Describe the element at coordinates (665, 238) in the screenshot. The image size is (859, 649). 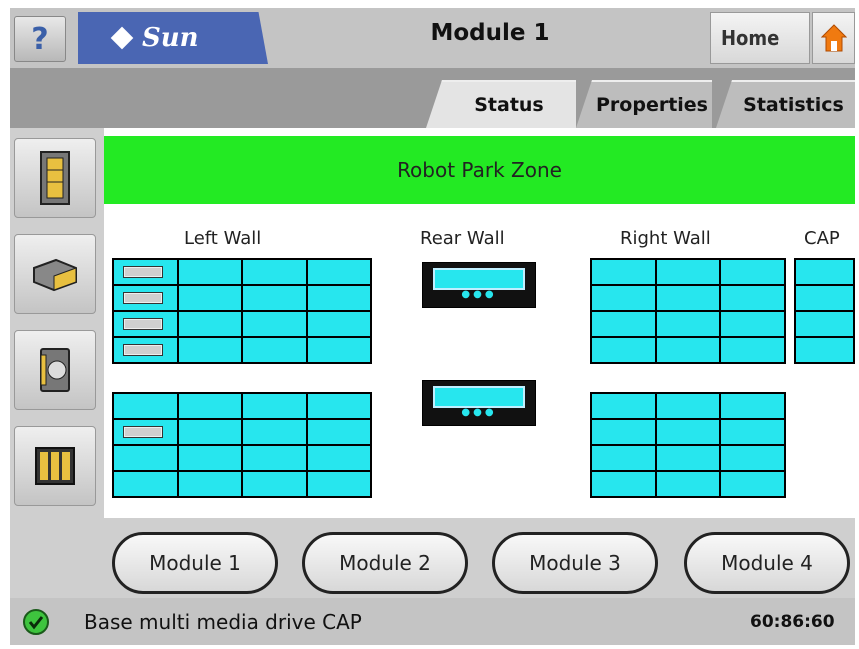
I see `right-wall-label: Right Wall` at that location.